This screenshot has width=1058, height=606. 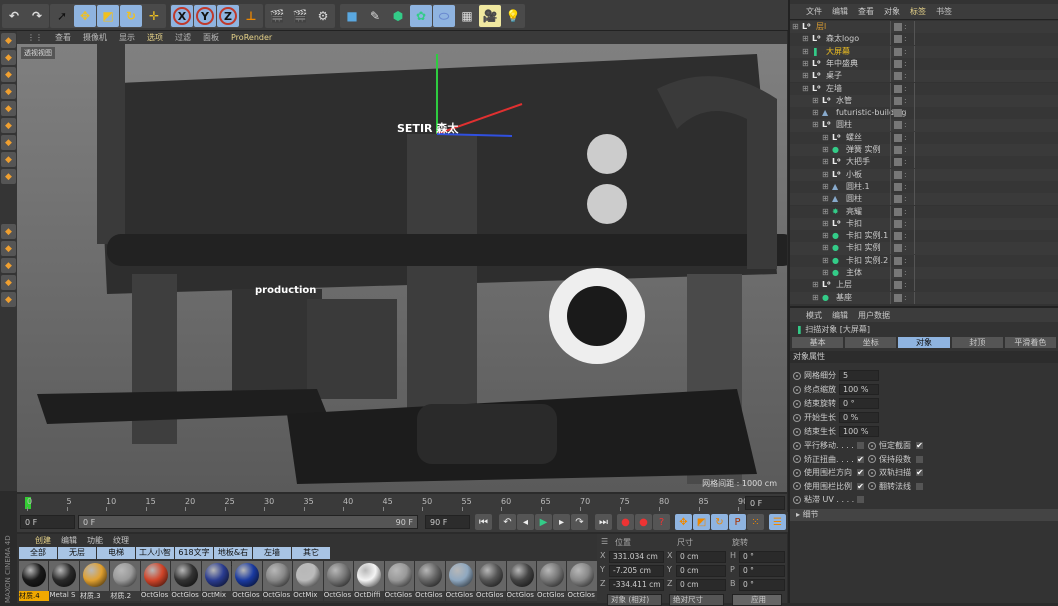 I want to click on texture-mode-icon: ◆, so click(x=8, y=74).